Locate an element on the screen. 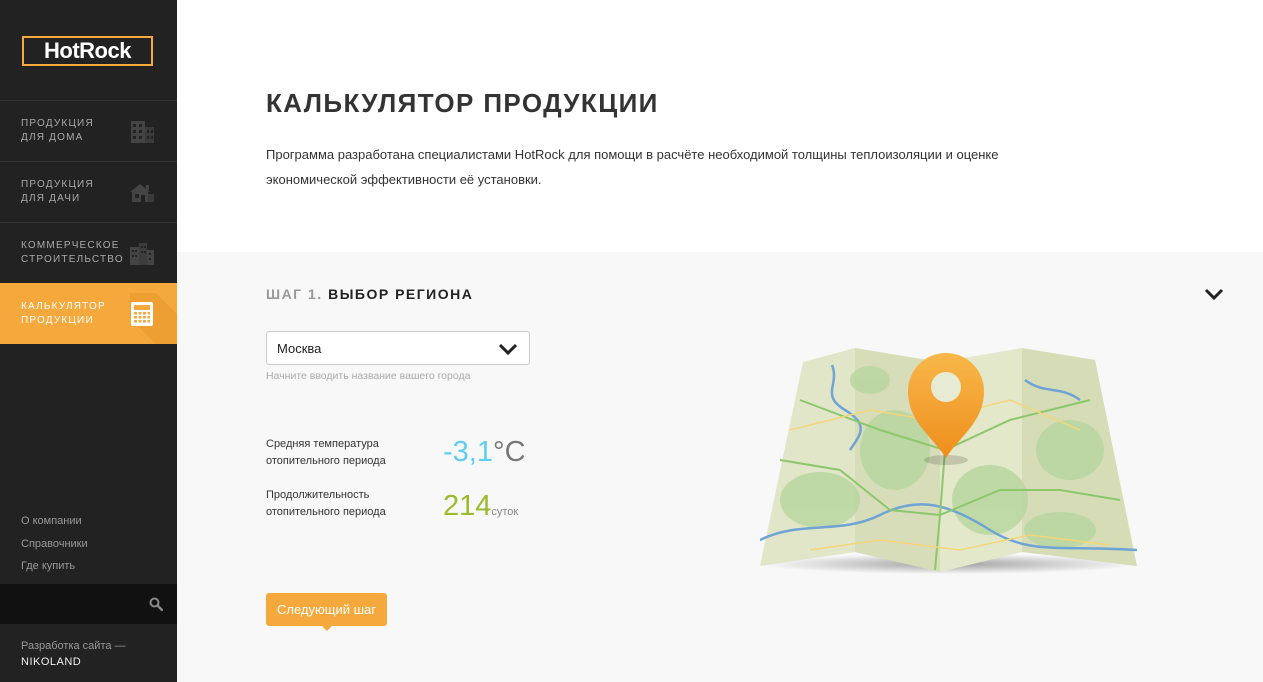  page-title: КАЛЬКУЛЯТОР ПРОДУКЦИИ is located at coordinates (462, 103).